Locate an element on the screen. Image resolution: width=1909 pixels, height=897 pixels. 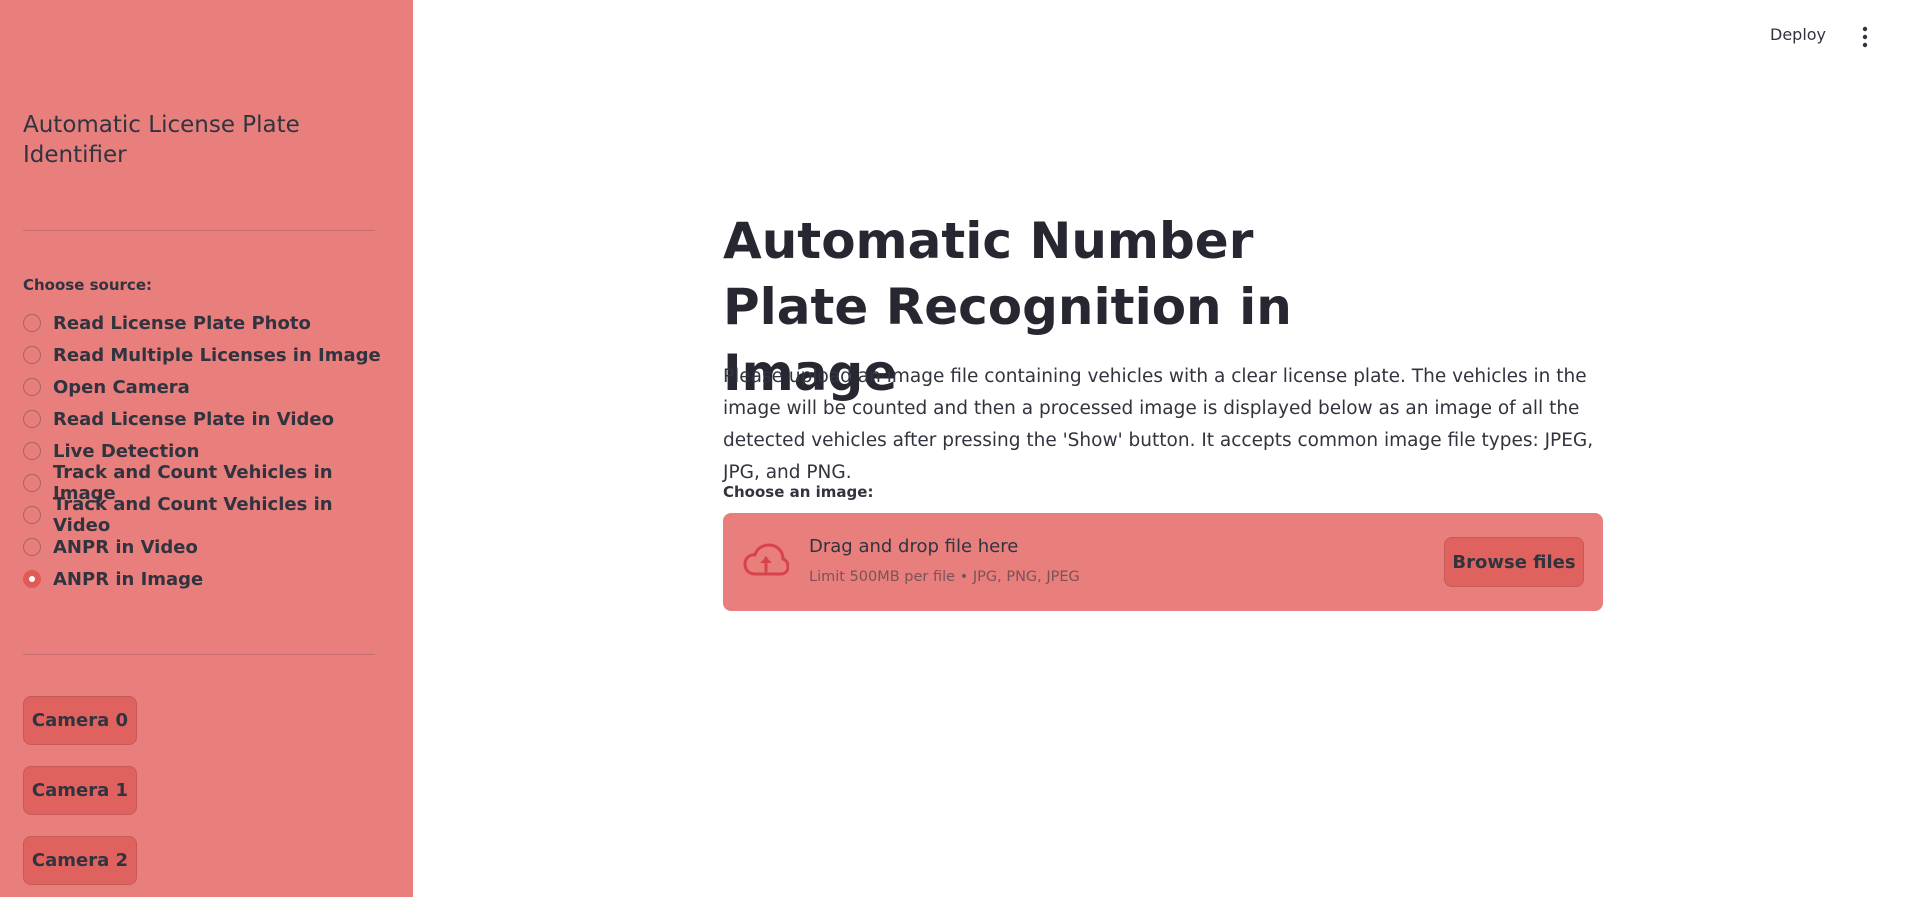
camera-2-button: Camera 2 is located at coordinates (80, 860).